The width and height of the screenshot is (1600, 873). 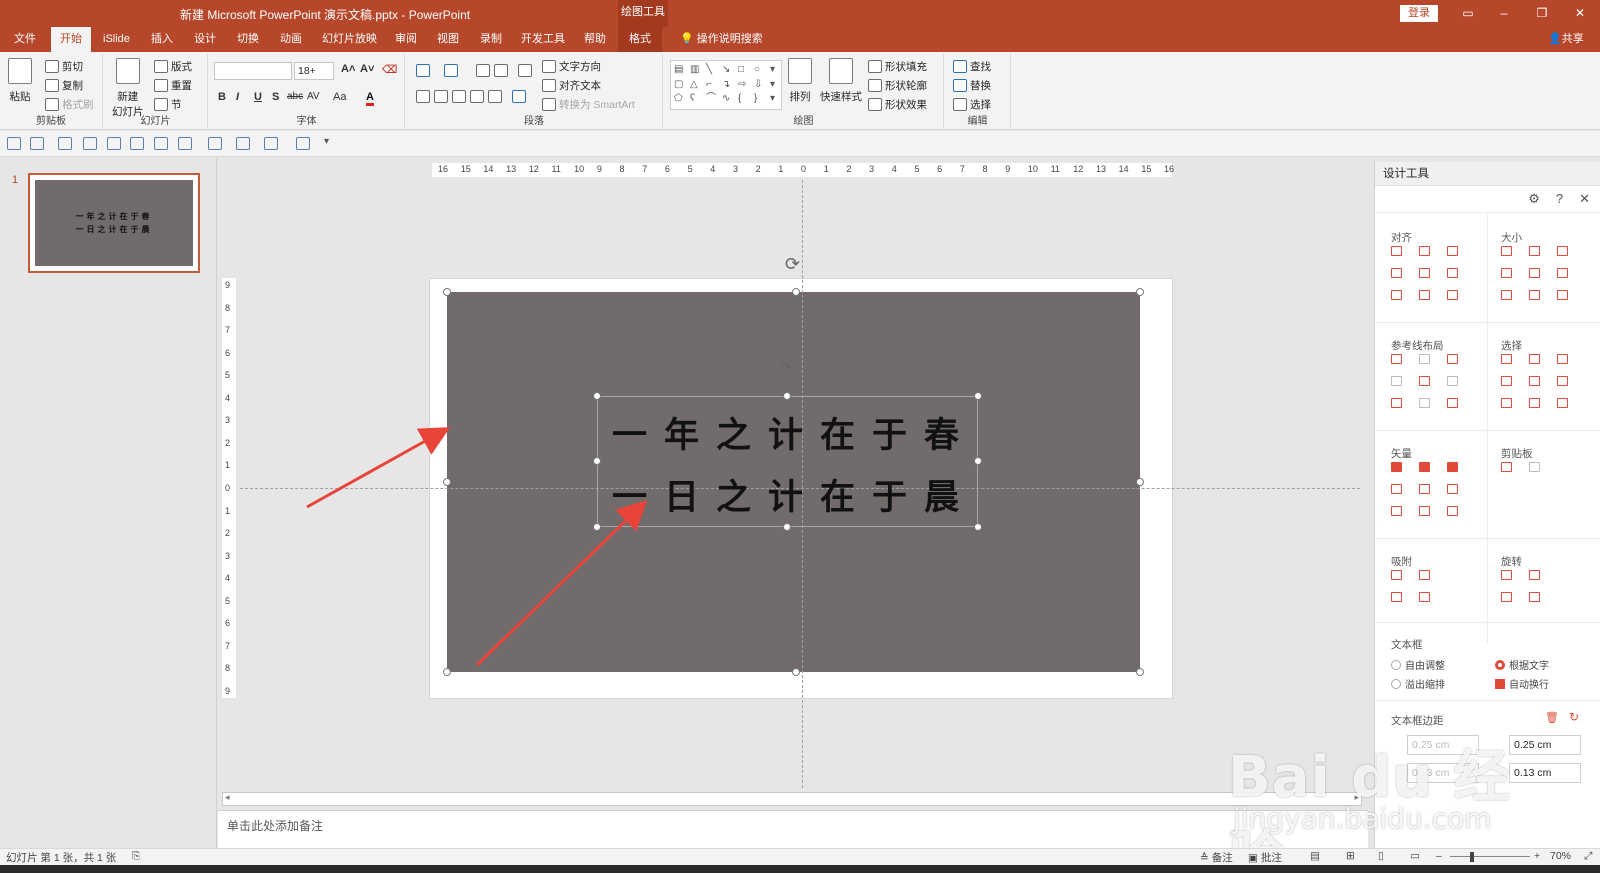 I want to click on quick-styles-button: 快速样式, so click(x=841, y=81).